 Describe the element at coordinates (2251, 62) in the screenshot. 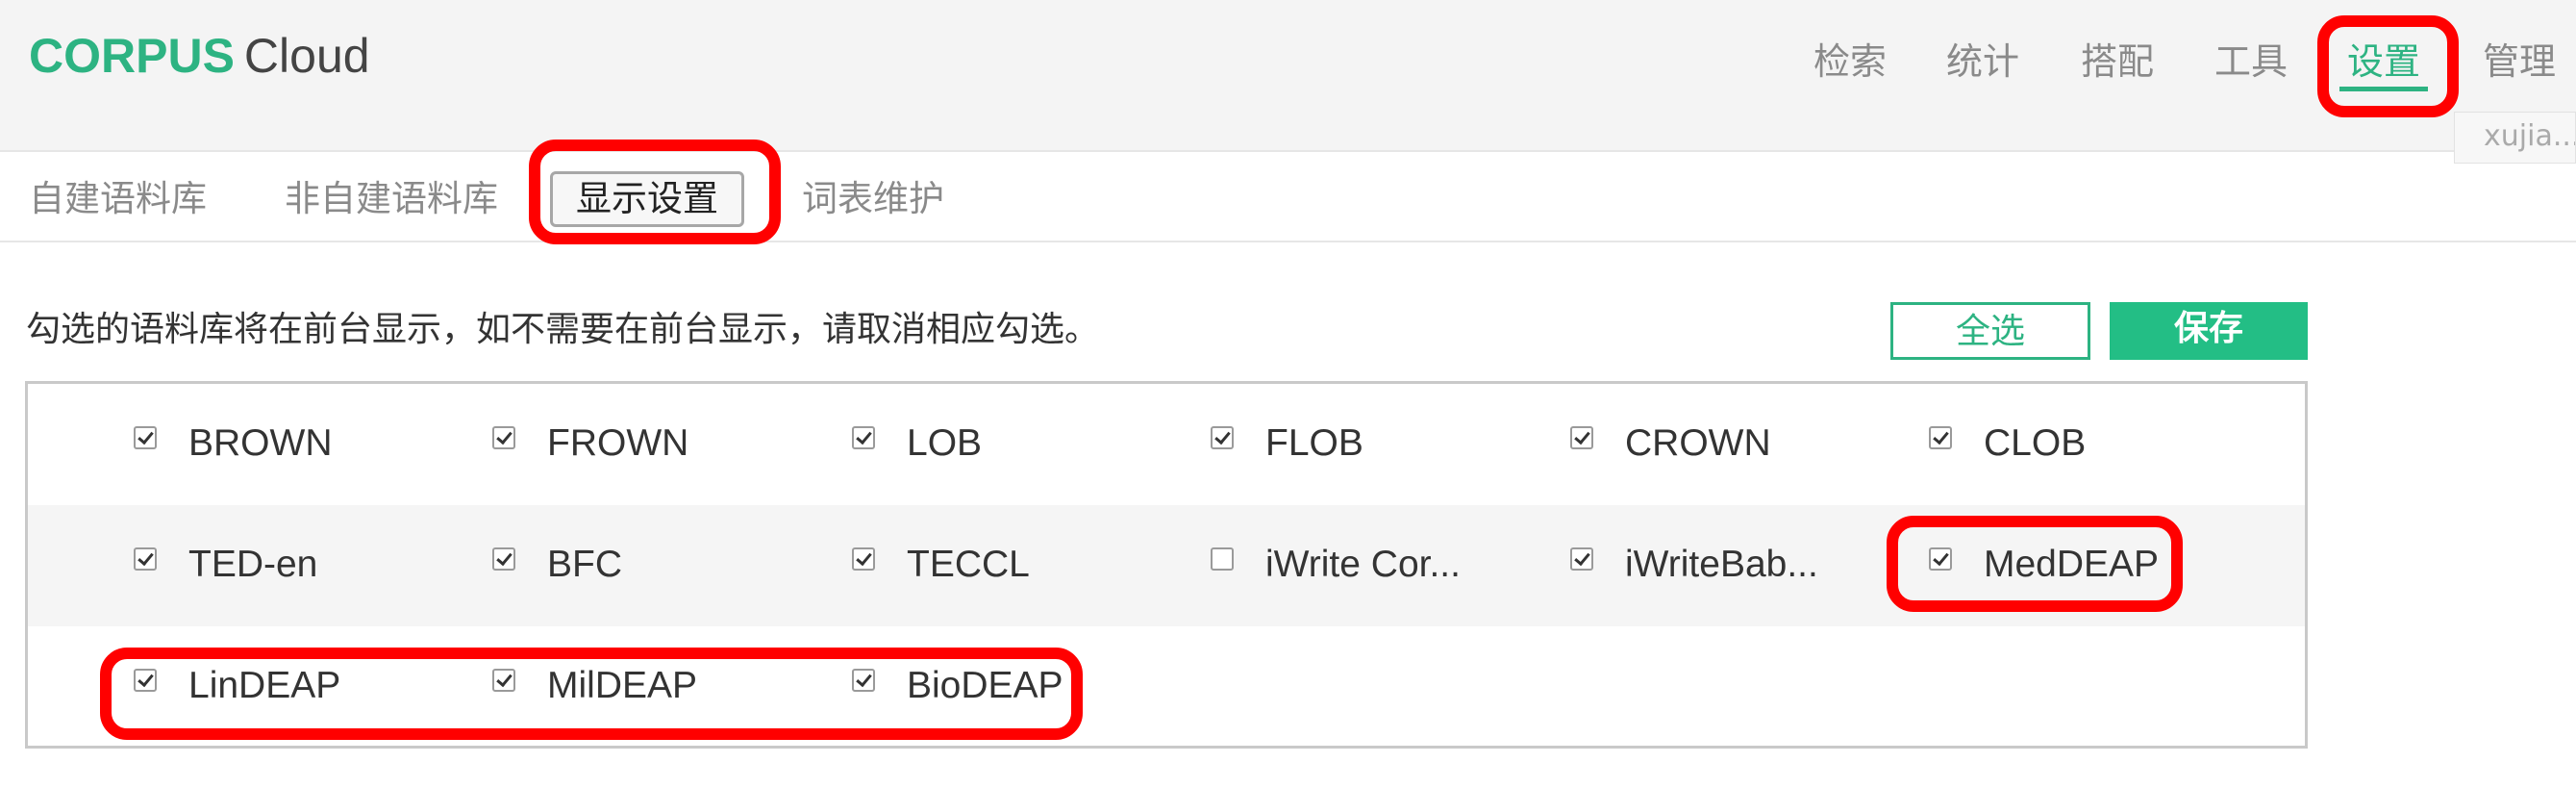

I see `nav-tools: 工具` at that location.